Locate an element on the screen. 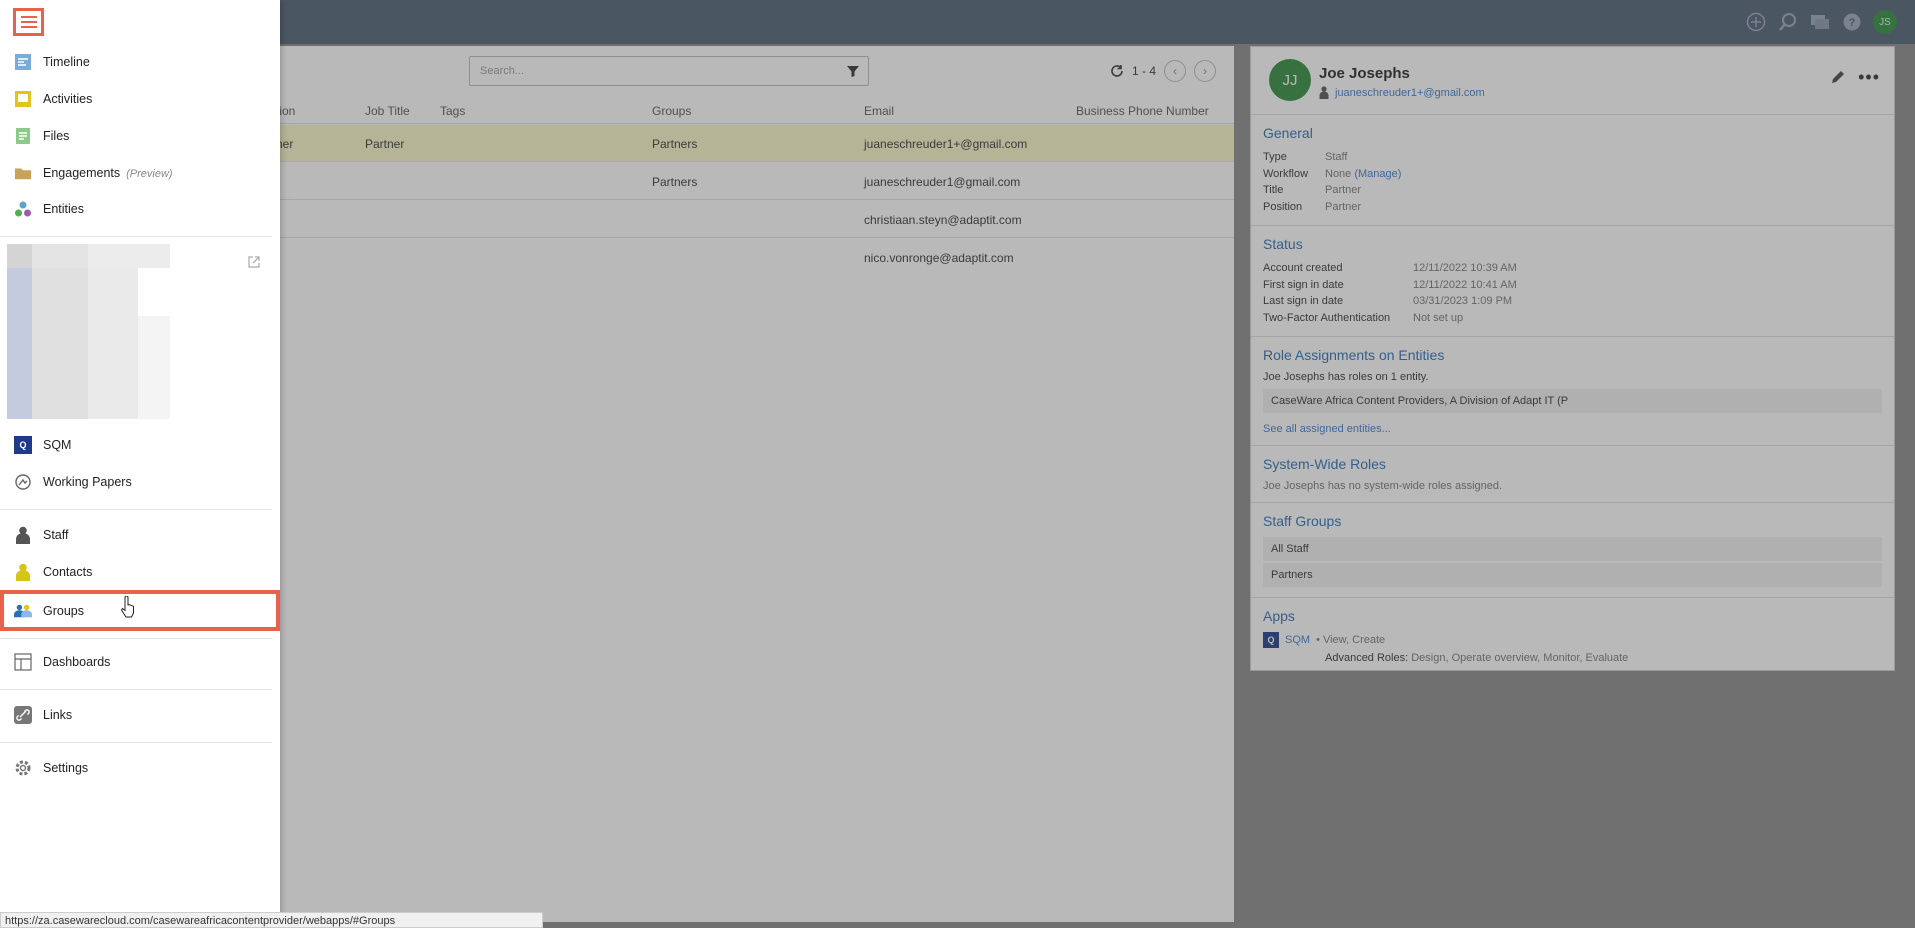 Image resolution: width=1915 pixels, height=928 pixels. preview-tag: (Preview) is located at coordinates (149, 174).